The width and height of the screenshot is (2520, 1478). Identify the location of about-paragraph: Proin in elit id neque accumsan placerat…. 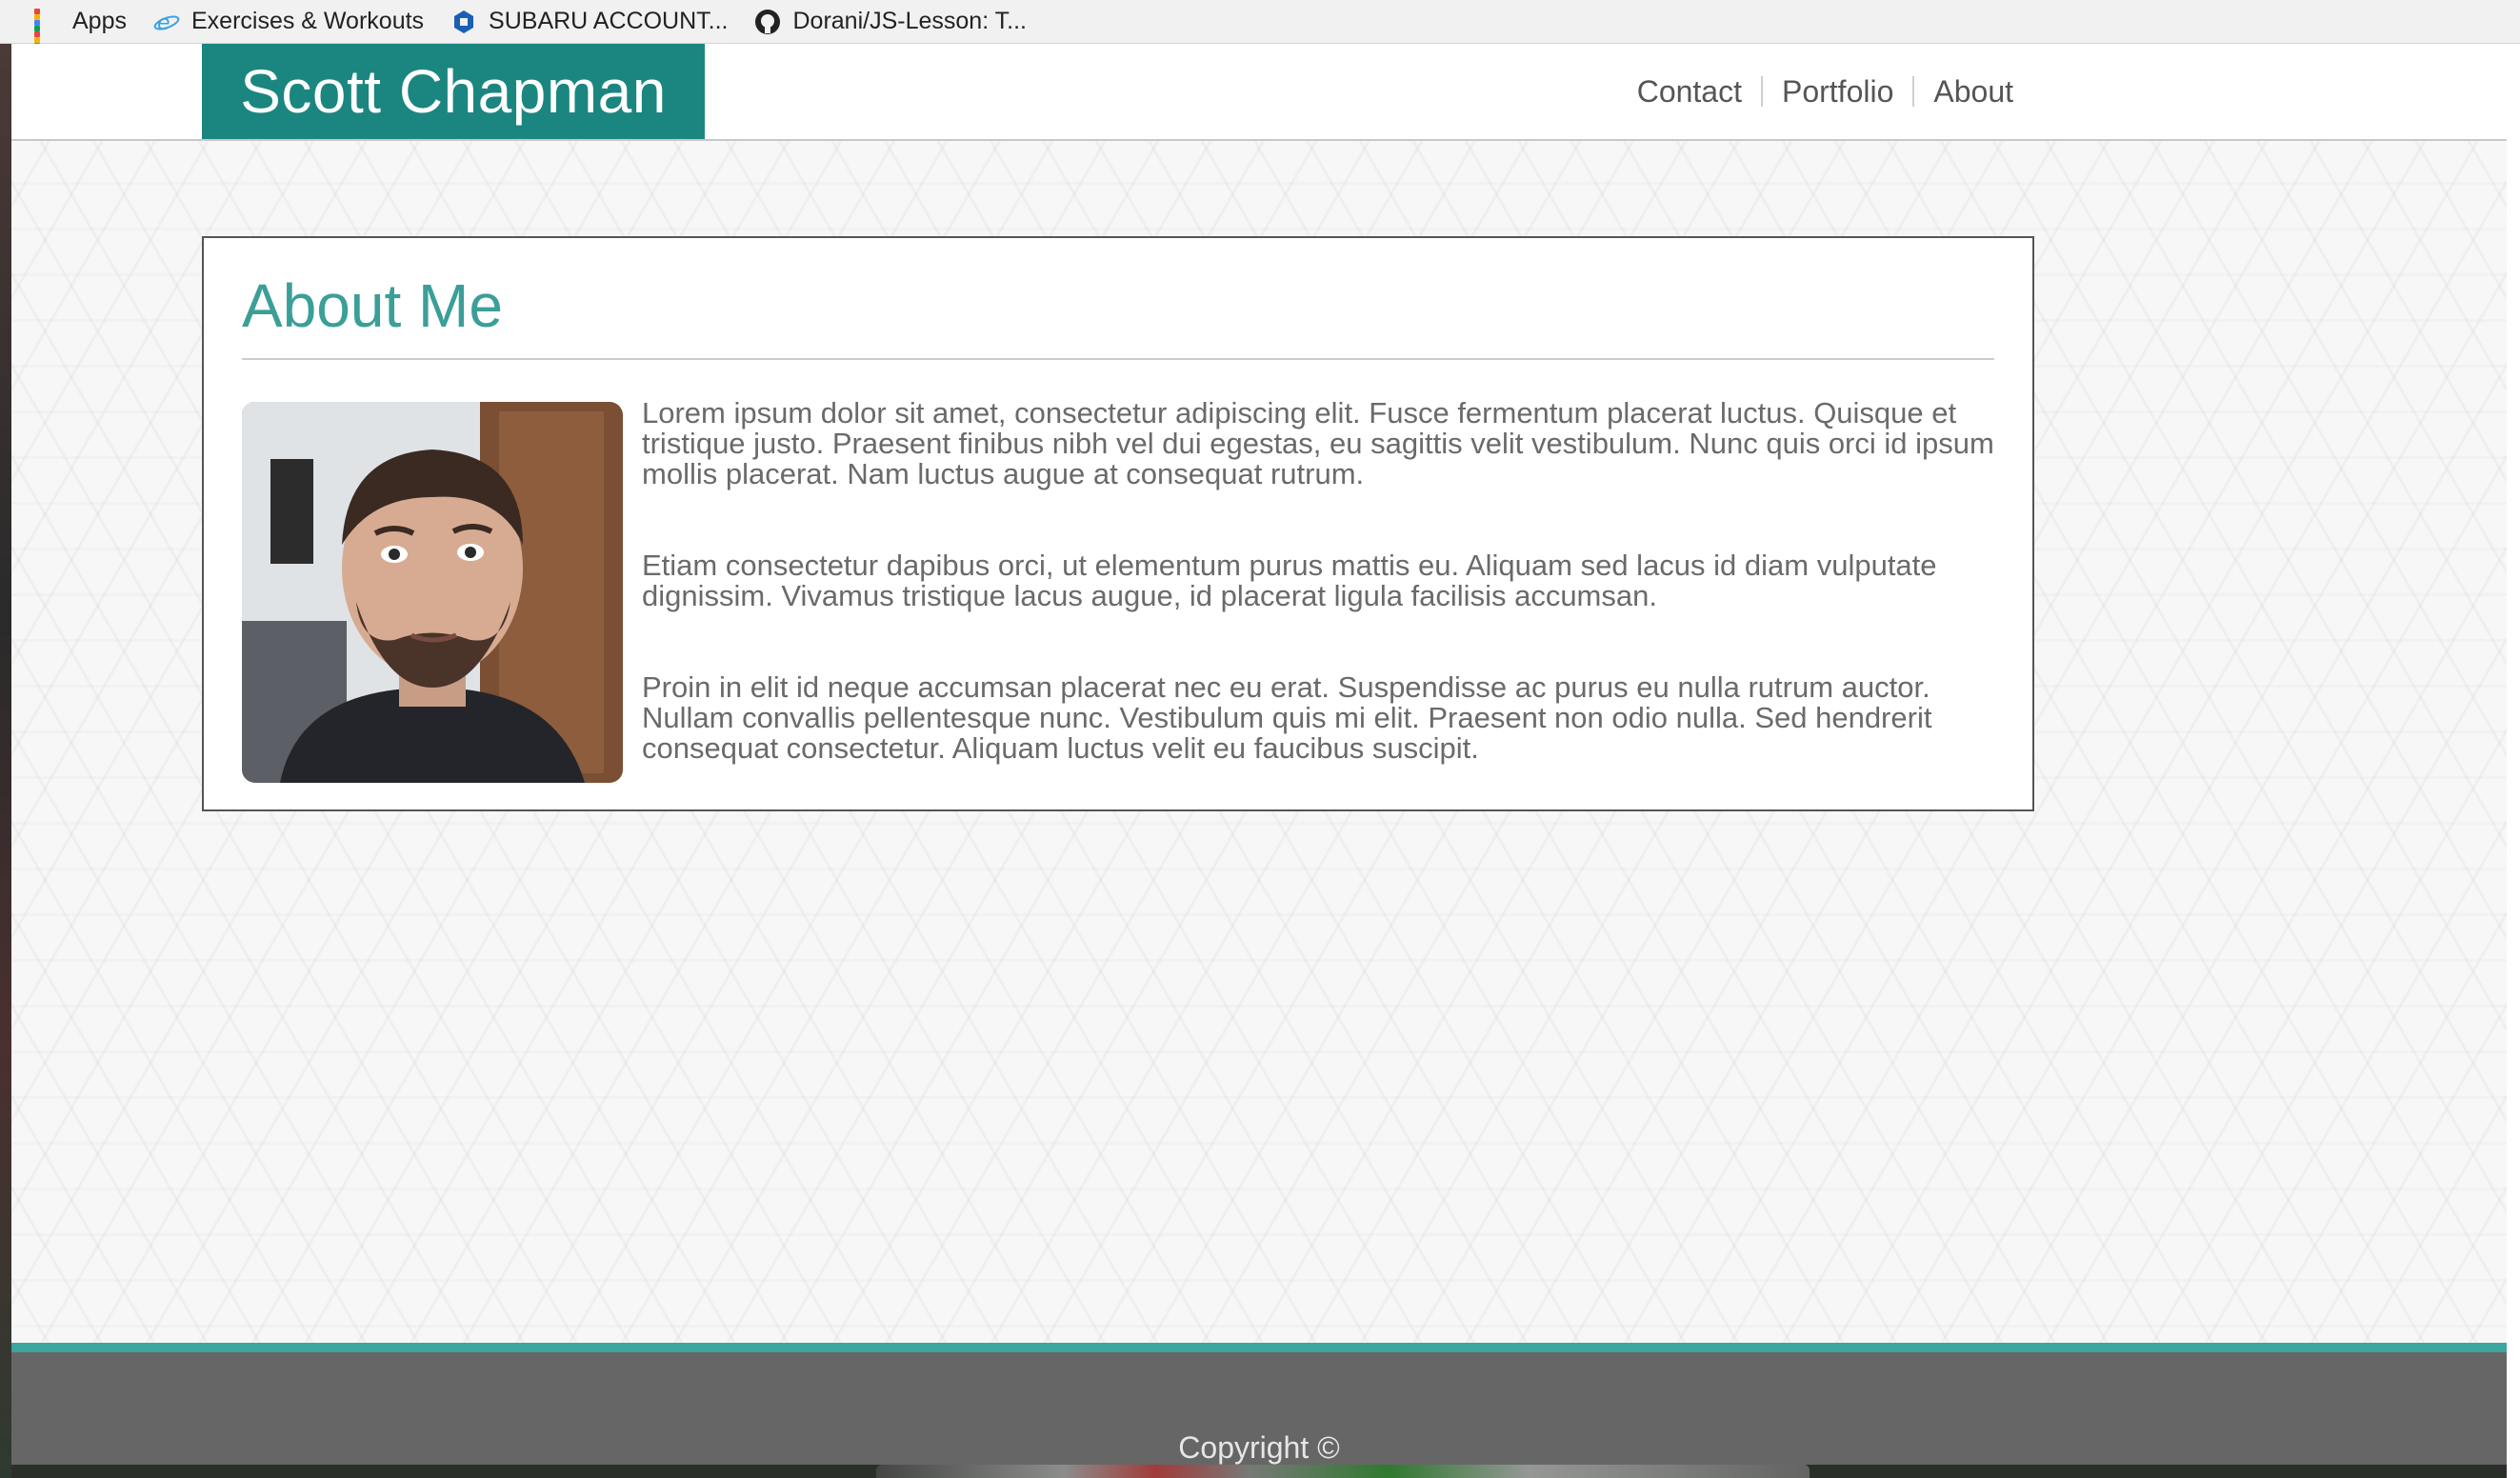
(1287, 717).